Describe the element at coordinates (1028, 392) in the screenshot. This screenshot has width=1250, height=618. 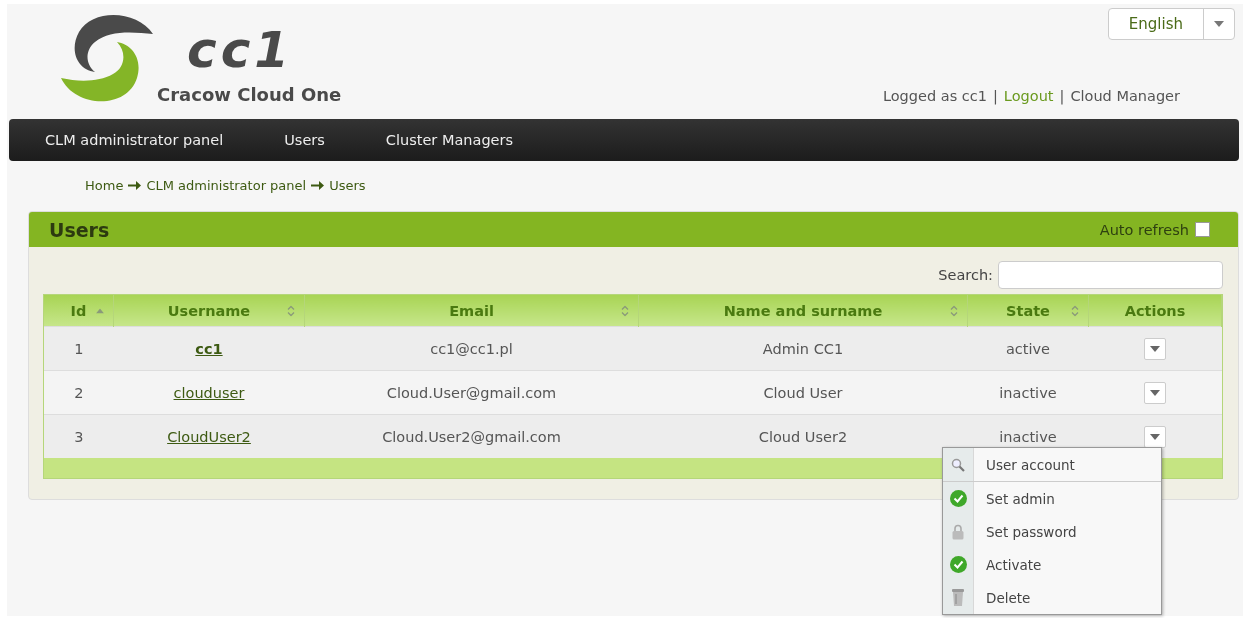
I see `table-cell: inactive` at that location.